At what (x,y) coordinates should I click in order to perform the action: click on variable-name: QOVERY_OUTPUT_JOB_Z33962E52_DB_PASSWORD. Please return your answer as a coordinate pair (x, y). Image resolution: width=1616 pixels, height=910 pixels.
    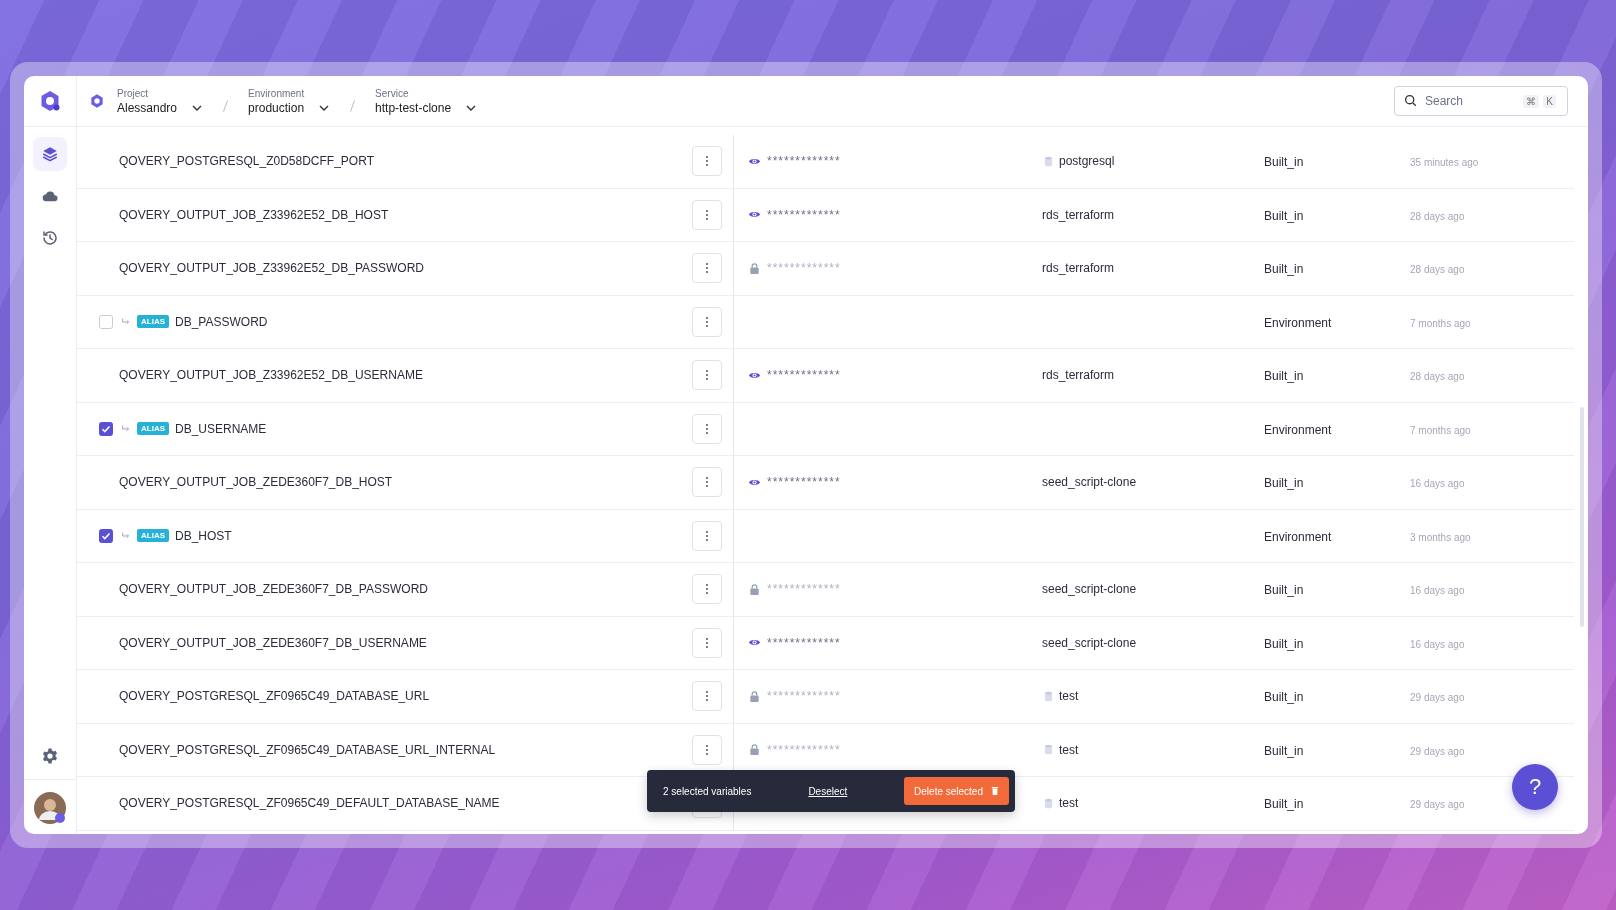
    Looking at the image, I should click on (271, 268).